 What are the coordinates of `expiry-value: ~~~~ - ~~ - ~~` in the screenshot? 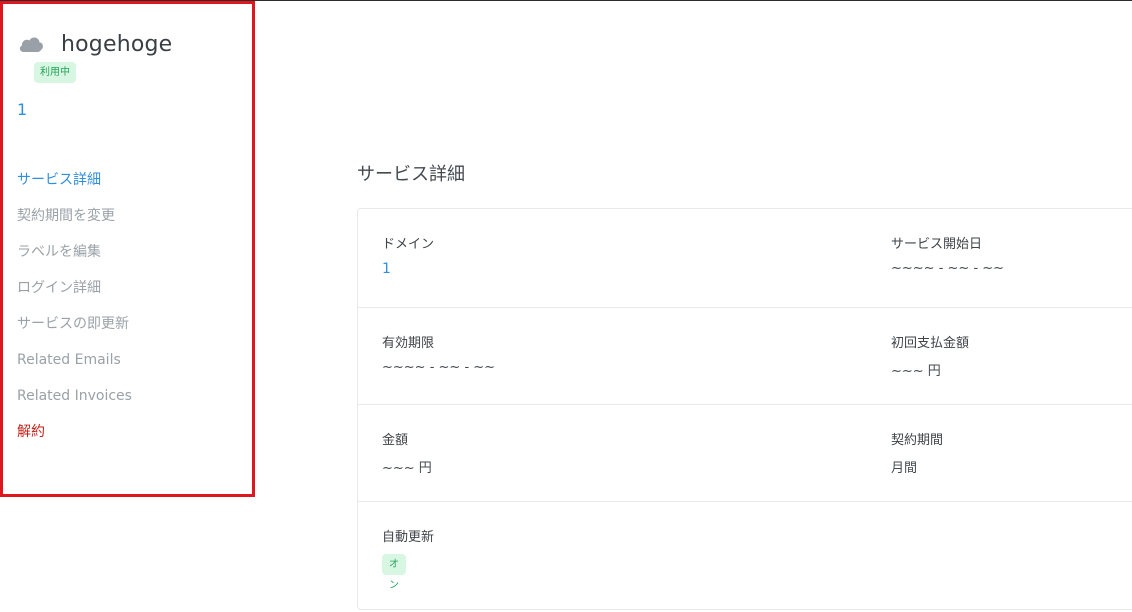 It's located at (439, 367).